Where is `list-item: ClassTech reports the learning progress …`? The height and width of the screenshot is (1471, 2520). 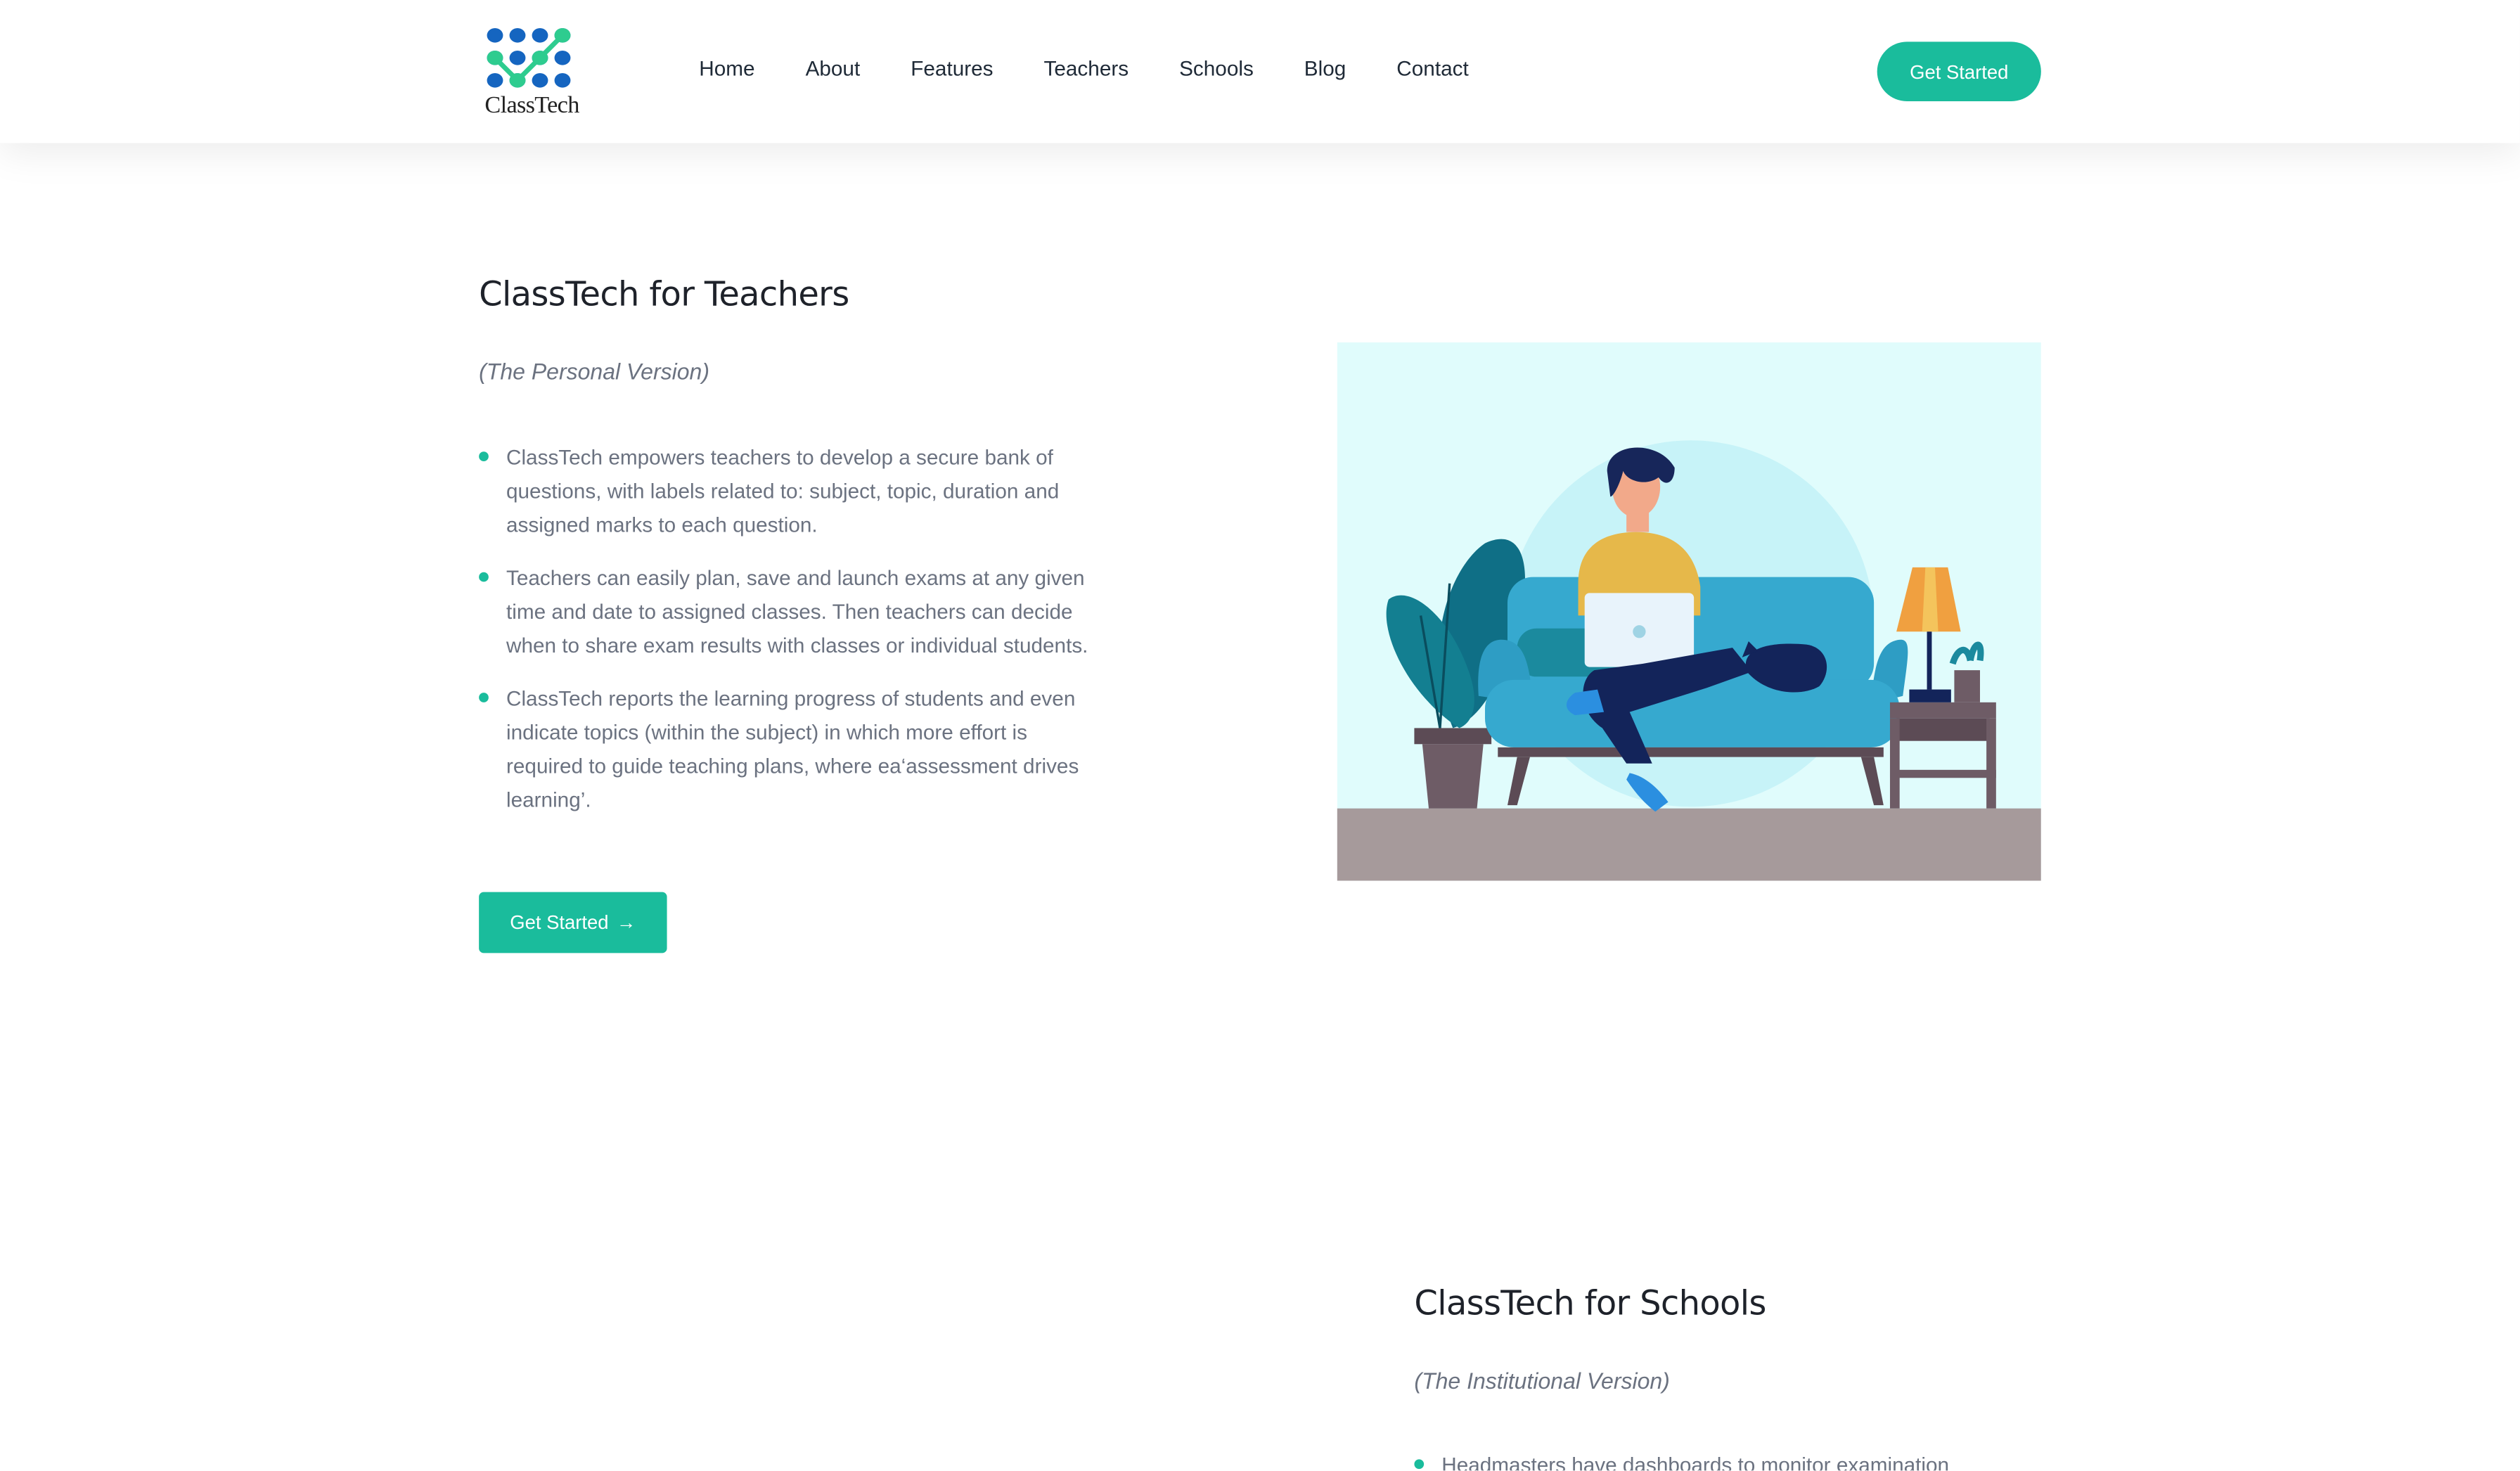 list-item: ClassTech reports the learning progress … is located at coordinates (794, 748).